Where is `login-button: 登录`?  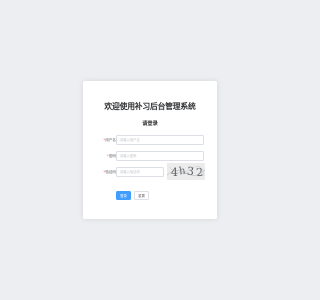
login-button: 登录 is located at coordinates (123, 195).